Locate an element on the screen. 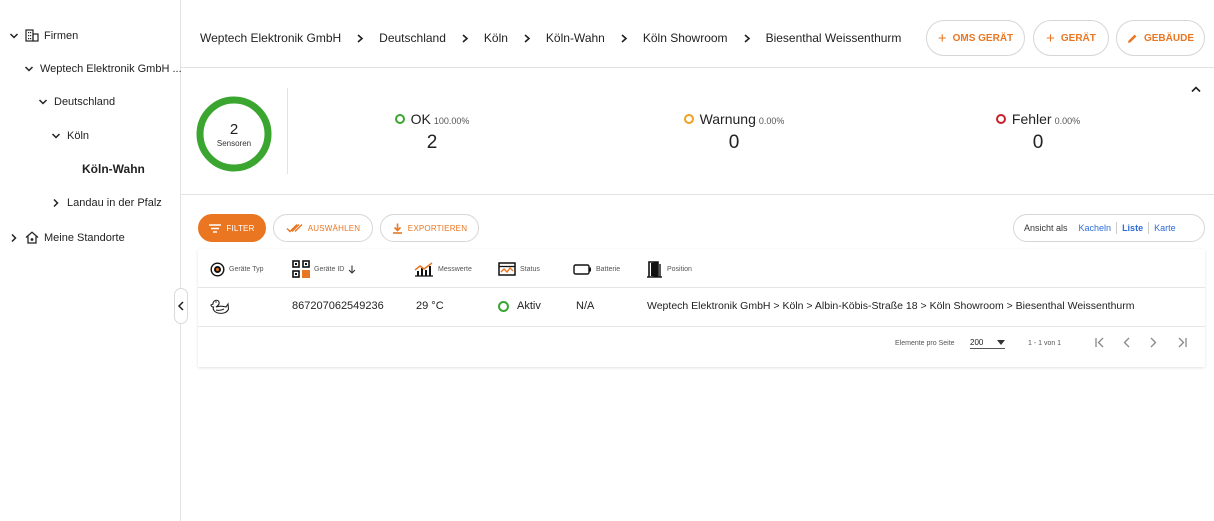  last-page-icon is located at coordinates (1182, 342).